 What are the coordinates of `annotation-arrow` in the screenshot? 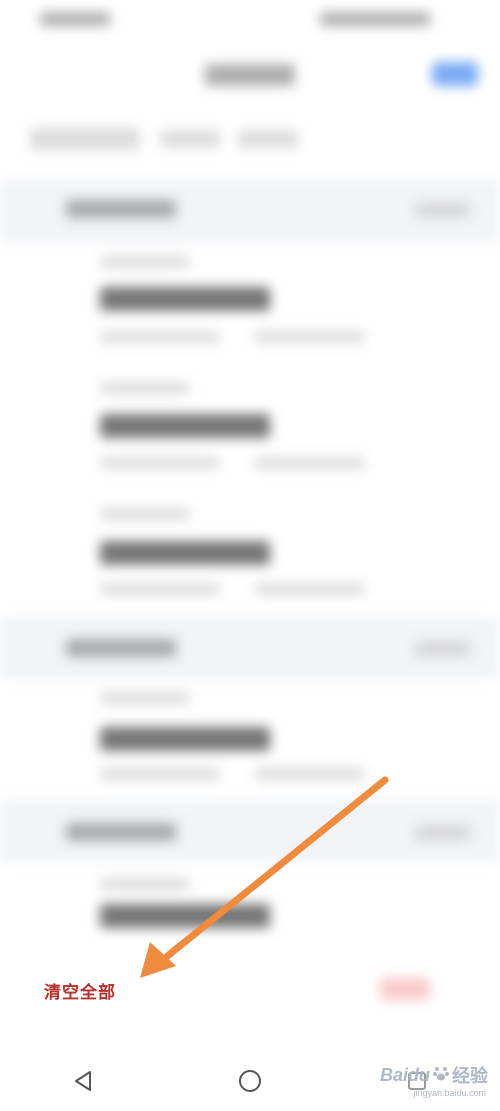 It's located at (264, 877).